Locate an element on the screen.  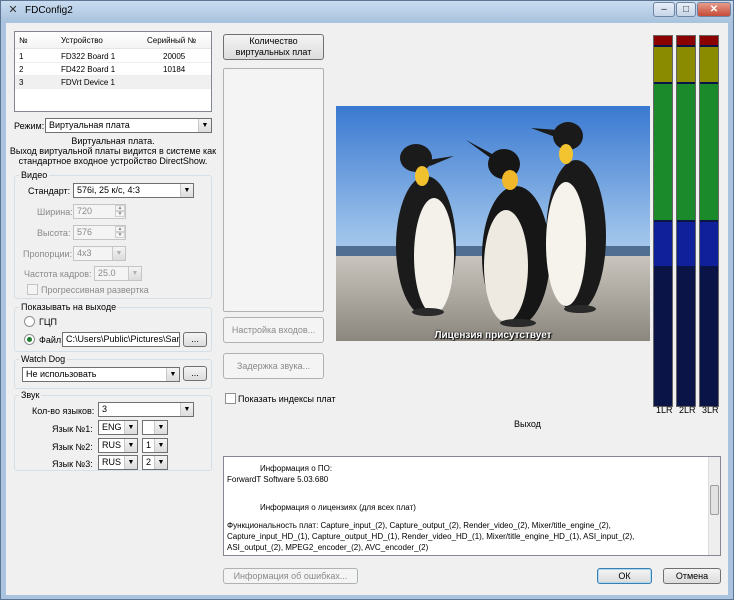
row-serial: 20005 is located at coordinates (174, 56).